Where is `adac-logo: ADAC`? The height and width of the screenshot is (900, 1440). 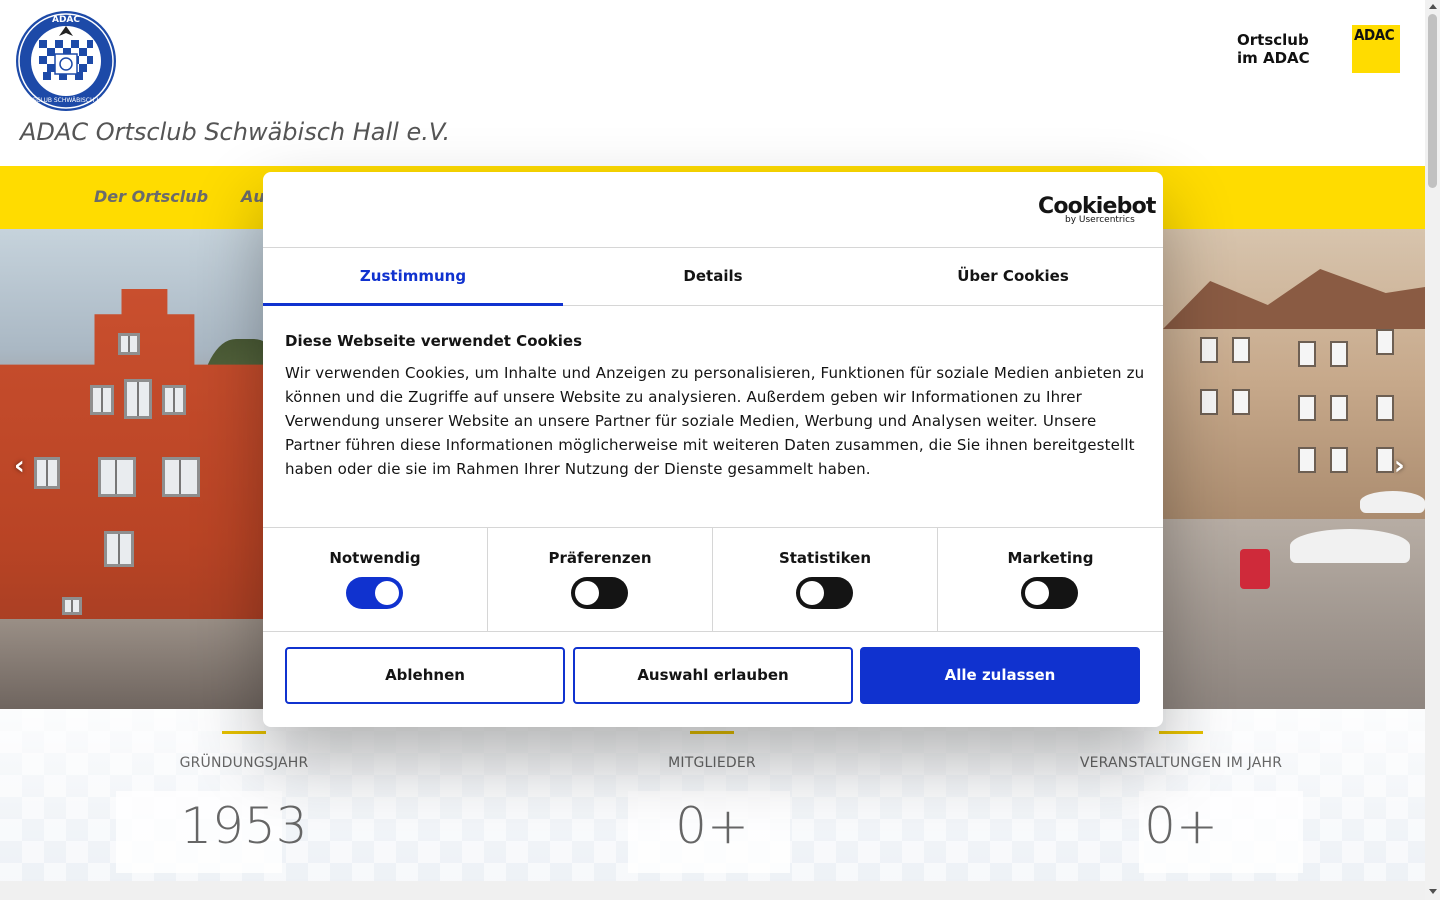
adac-logo: ADAC is located at coordinates (1376, 49).